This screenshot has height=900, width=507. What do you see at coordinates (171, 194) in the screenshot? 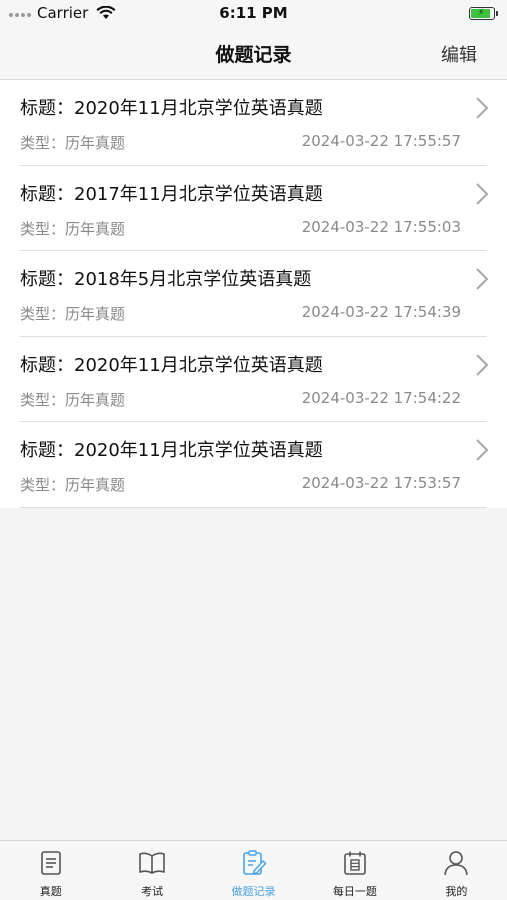
I see `record-title: 标题：2017年11月北京学位英语真题` at bounding box center [171, 194].